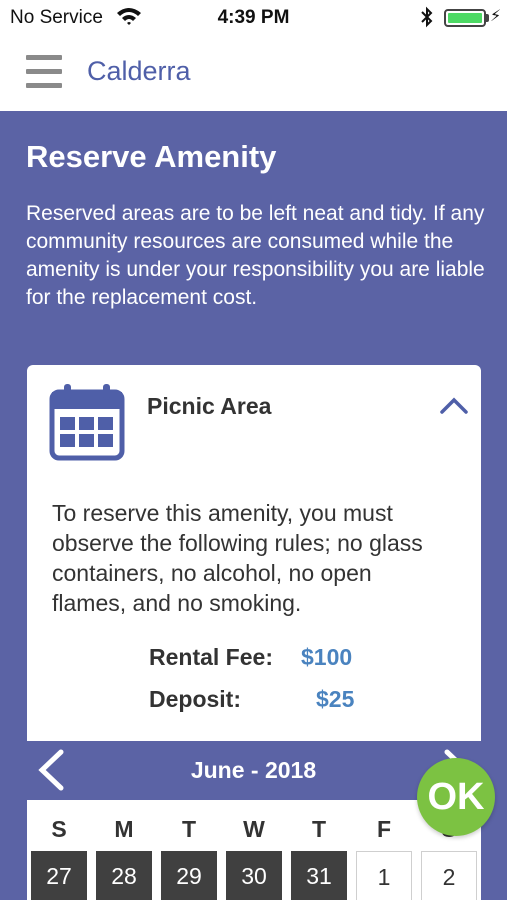 This screenshot has width=507, height=900. I want to click on calendar-day: 30, so click(254, 875).